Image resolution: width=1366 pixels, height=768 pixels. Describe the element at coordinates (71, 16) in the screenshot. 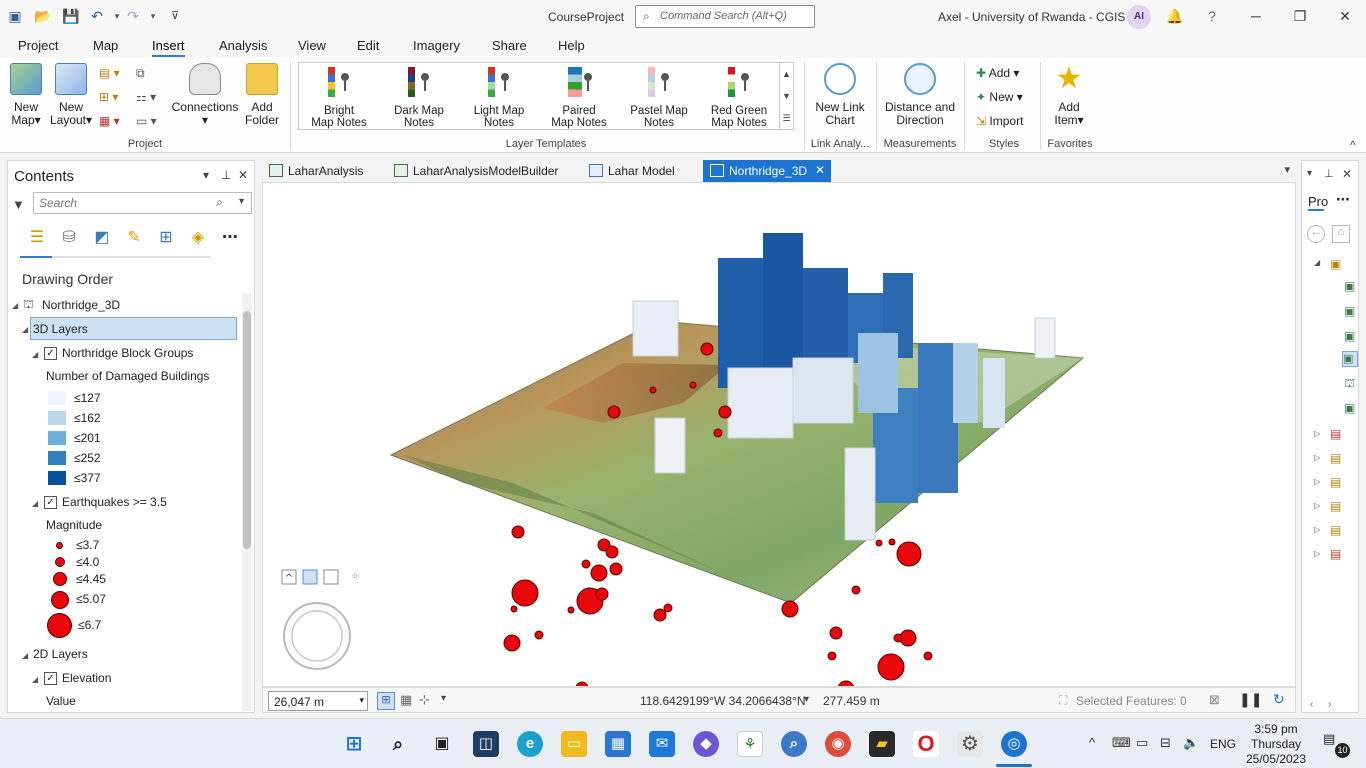

I see `save-project-icon: 💾` at that location.